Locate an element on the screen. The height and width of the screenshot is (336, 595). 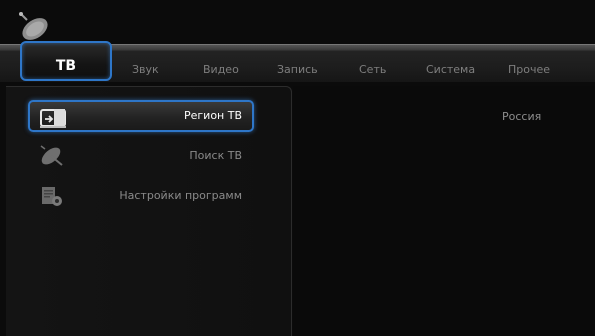
tab-network: Сеть is located at coordinates (372, 70).